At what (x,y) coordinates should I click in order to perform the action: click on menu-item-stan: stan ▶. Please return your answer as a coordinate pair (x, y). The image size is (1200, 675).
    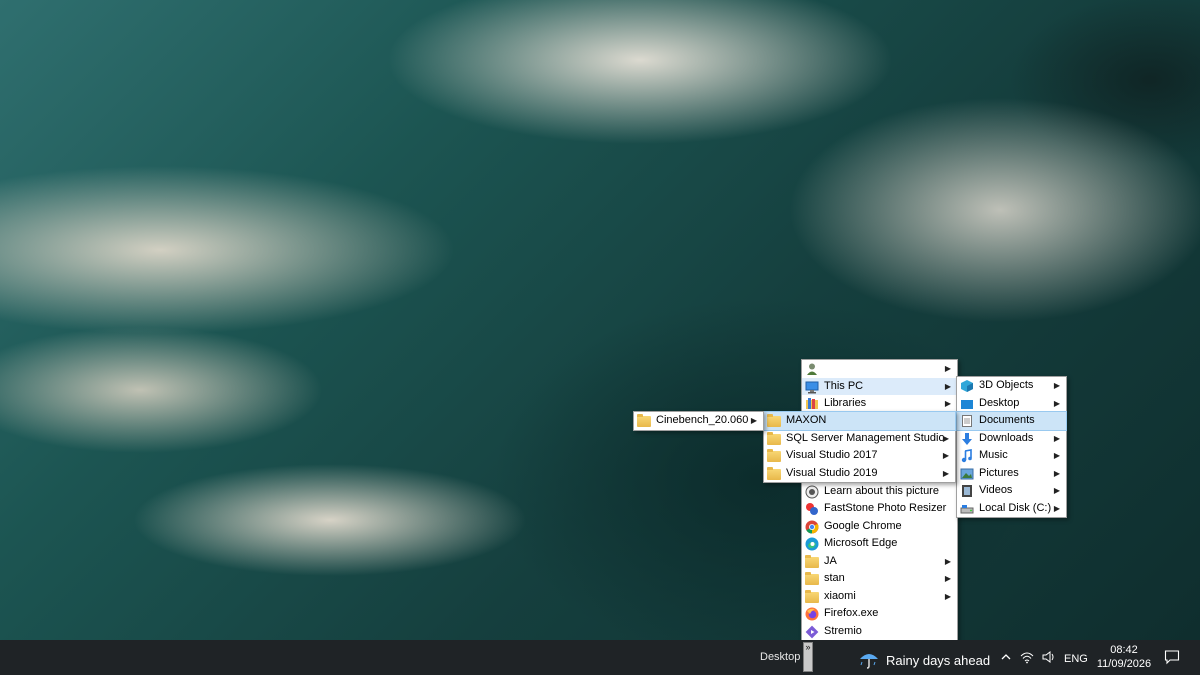
    Looking at the image, I should click on (879, 579).